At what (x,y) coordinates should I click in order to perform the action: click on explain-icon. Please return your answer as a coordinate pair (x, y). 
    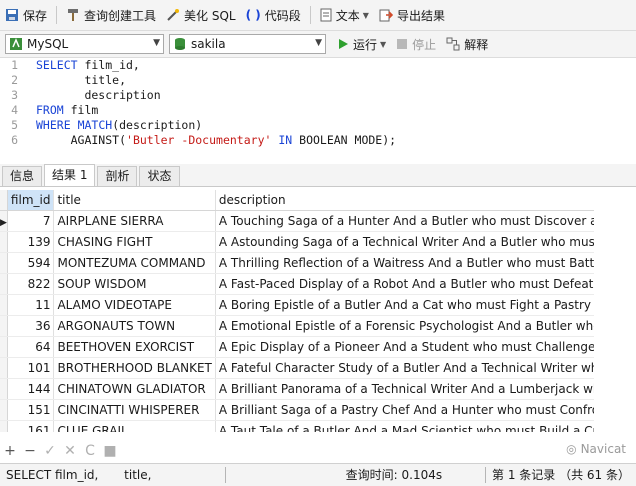
    Looking at the image, I should click on (453, 44).